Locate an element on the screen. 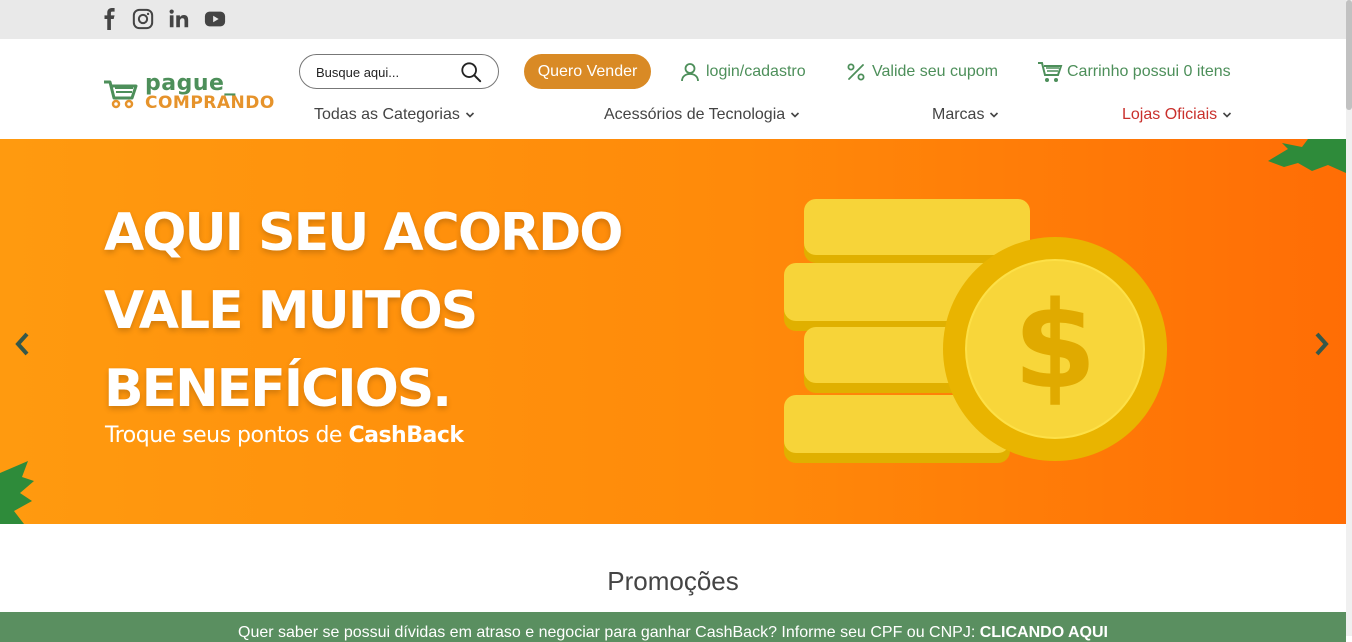 The width and height of the screenshot is (1352, 642). carousel-next-arrow is located at coordinates (1322, 344).